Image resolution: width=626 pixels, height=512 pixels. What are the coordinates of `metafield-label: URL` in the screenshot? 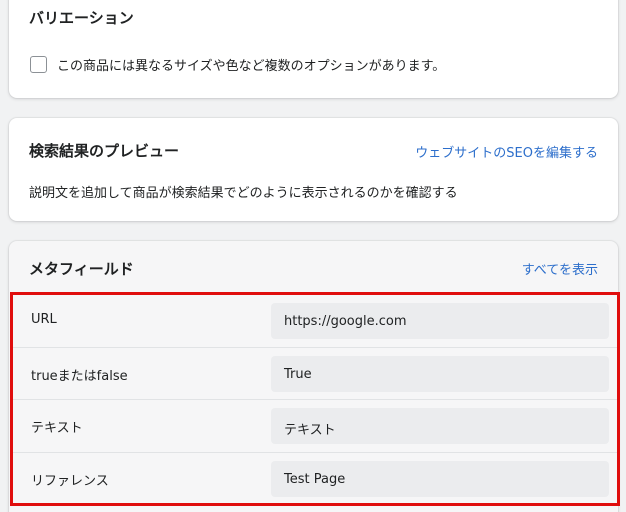 It's located at (44, 319).